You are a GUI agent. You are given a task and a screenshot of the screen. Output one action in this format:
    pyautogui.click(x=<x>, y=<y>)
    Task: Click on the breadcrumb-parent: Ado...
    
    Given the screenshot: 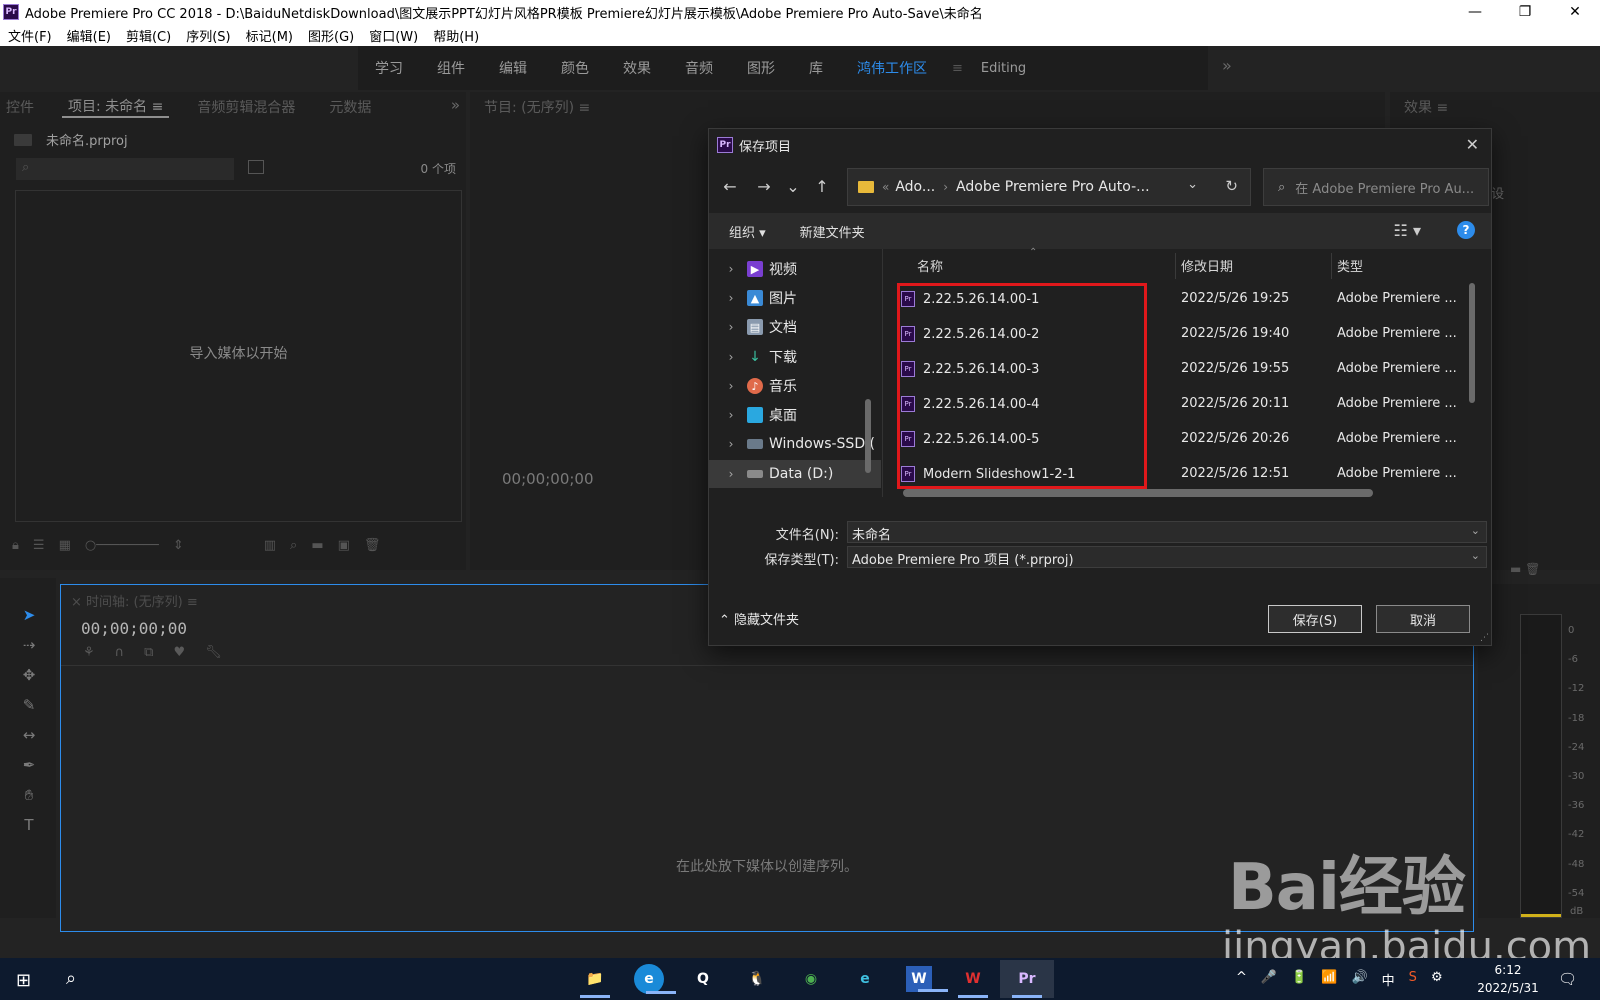 What is the action you would take?
    pyautogui.click(x=915, y=187)
    